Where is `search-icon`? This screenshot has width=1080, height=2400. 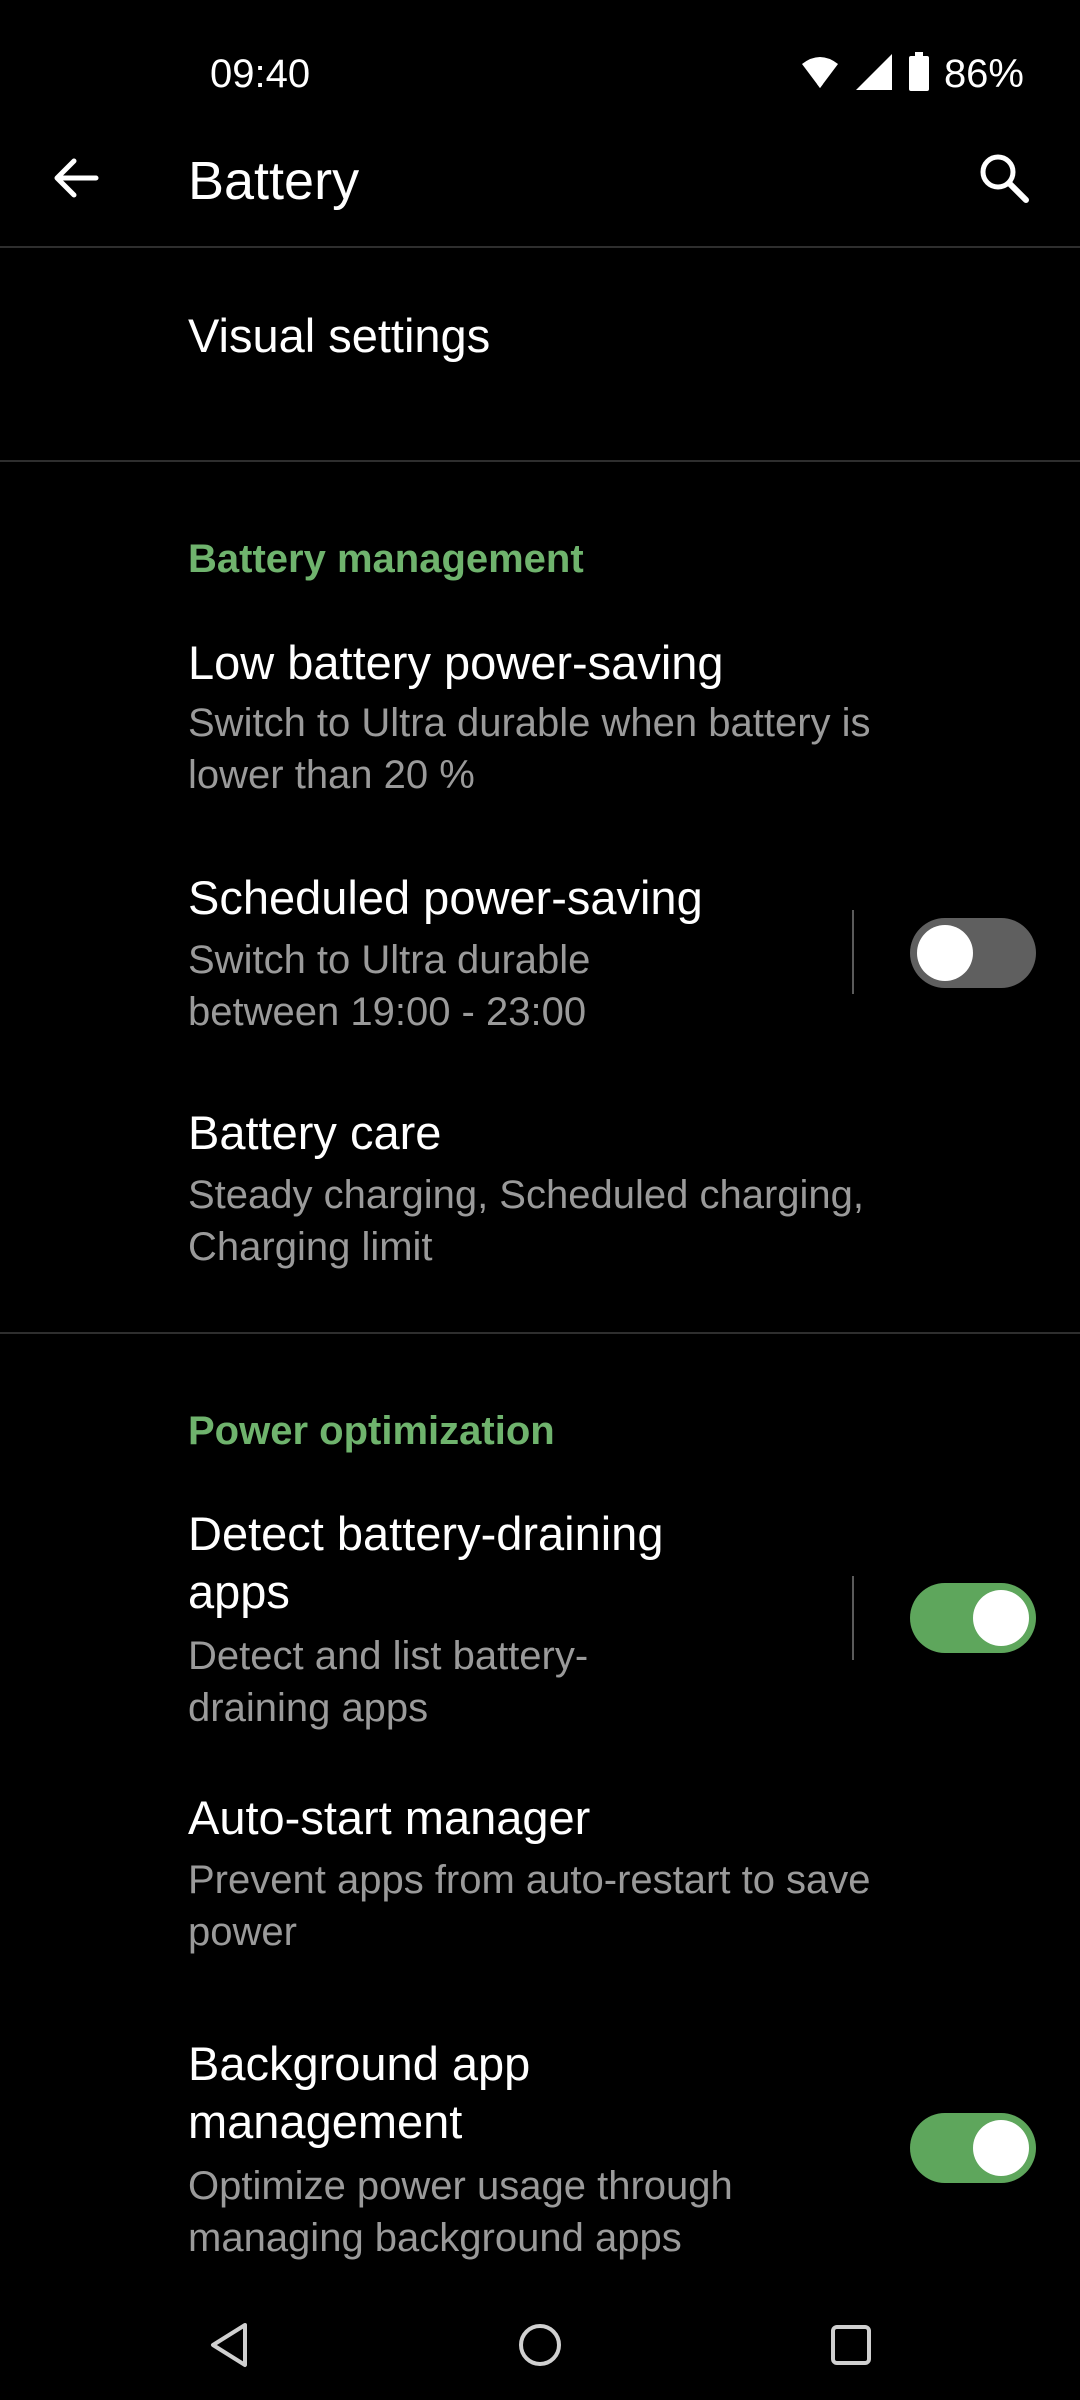
search-icon is located at coordinates (1004, 178).